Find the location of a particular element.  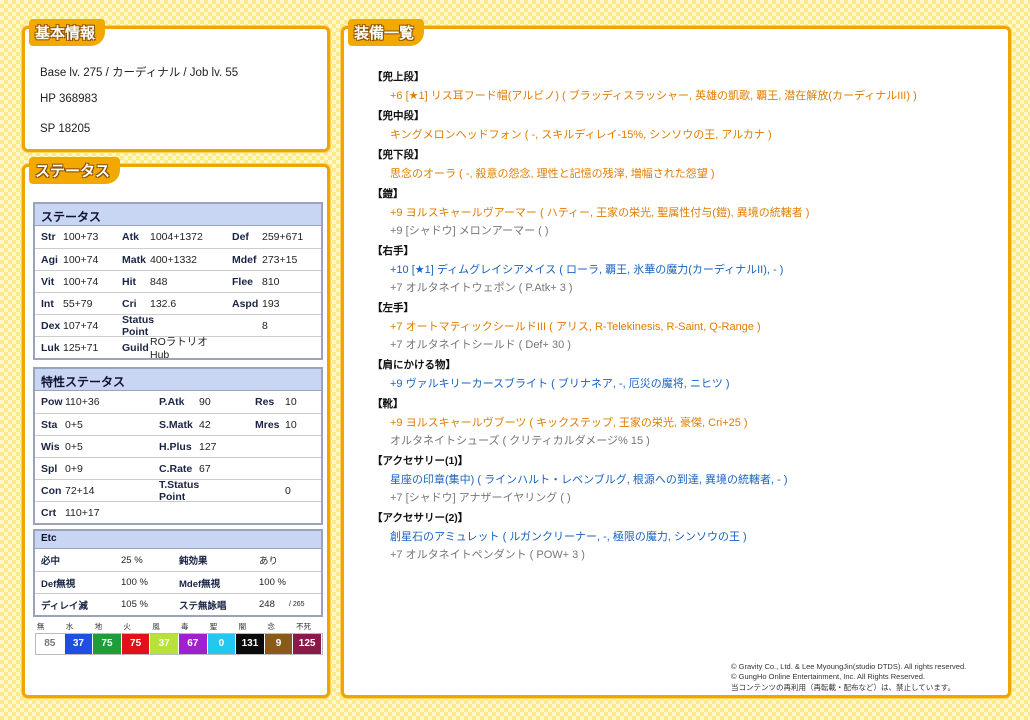

equip-item: +7 [シャドウ] アナザーイヤリング ( ) is located at coordinates (687, 498).